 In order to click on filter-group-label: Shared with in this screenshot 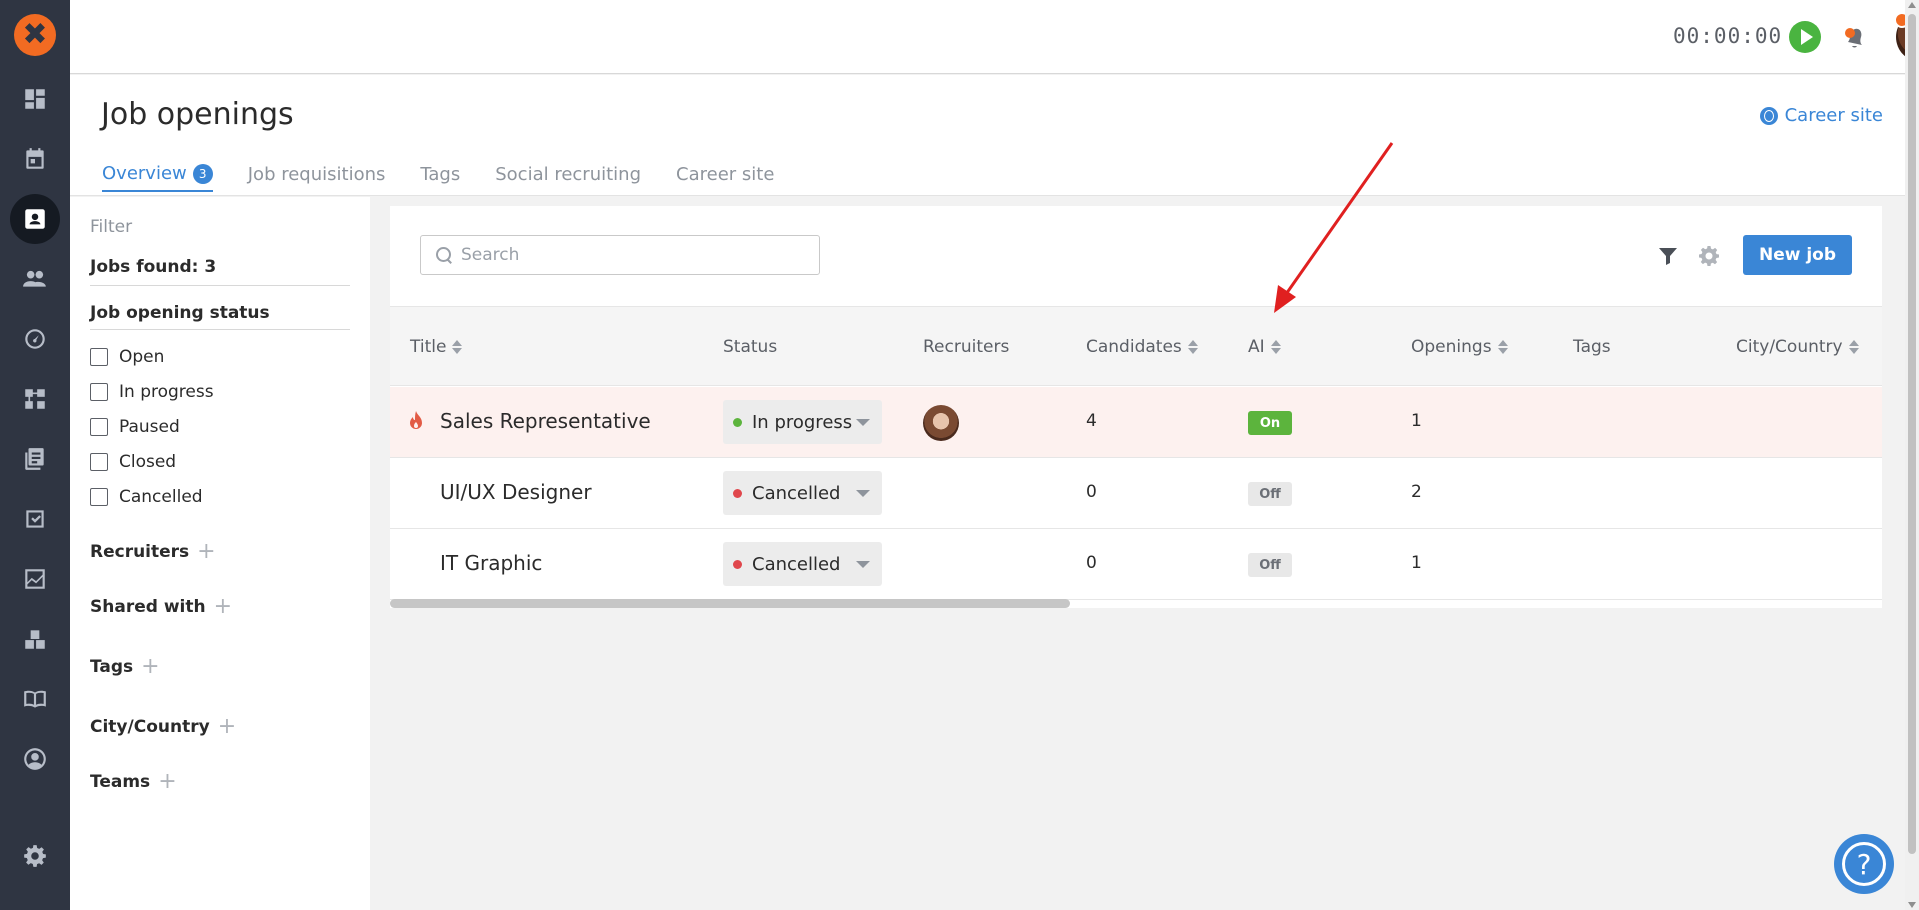, I will do `click(148, 607)`.